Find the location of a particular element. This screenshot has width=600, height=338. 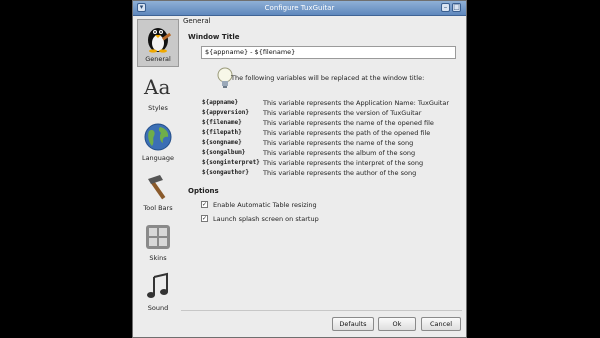

minimize-icon: – is located at coordinates (445, 7).